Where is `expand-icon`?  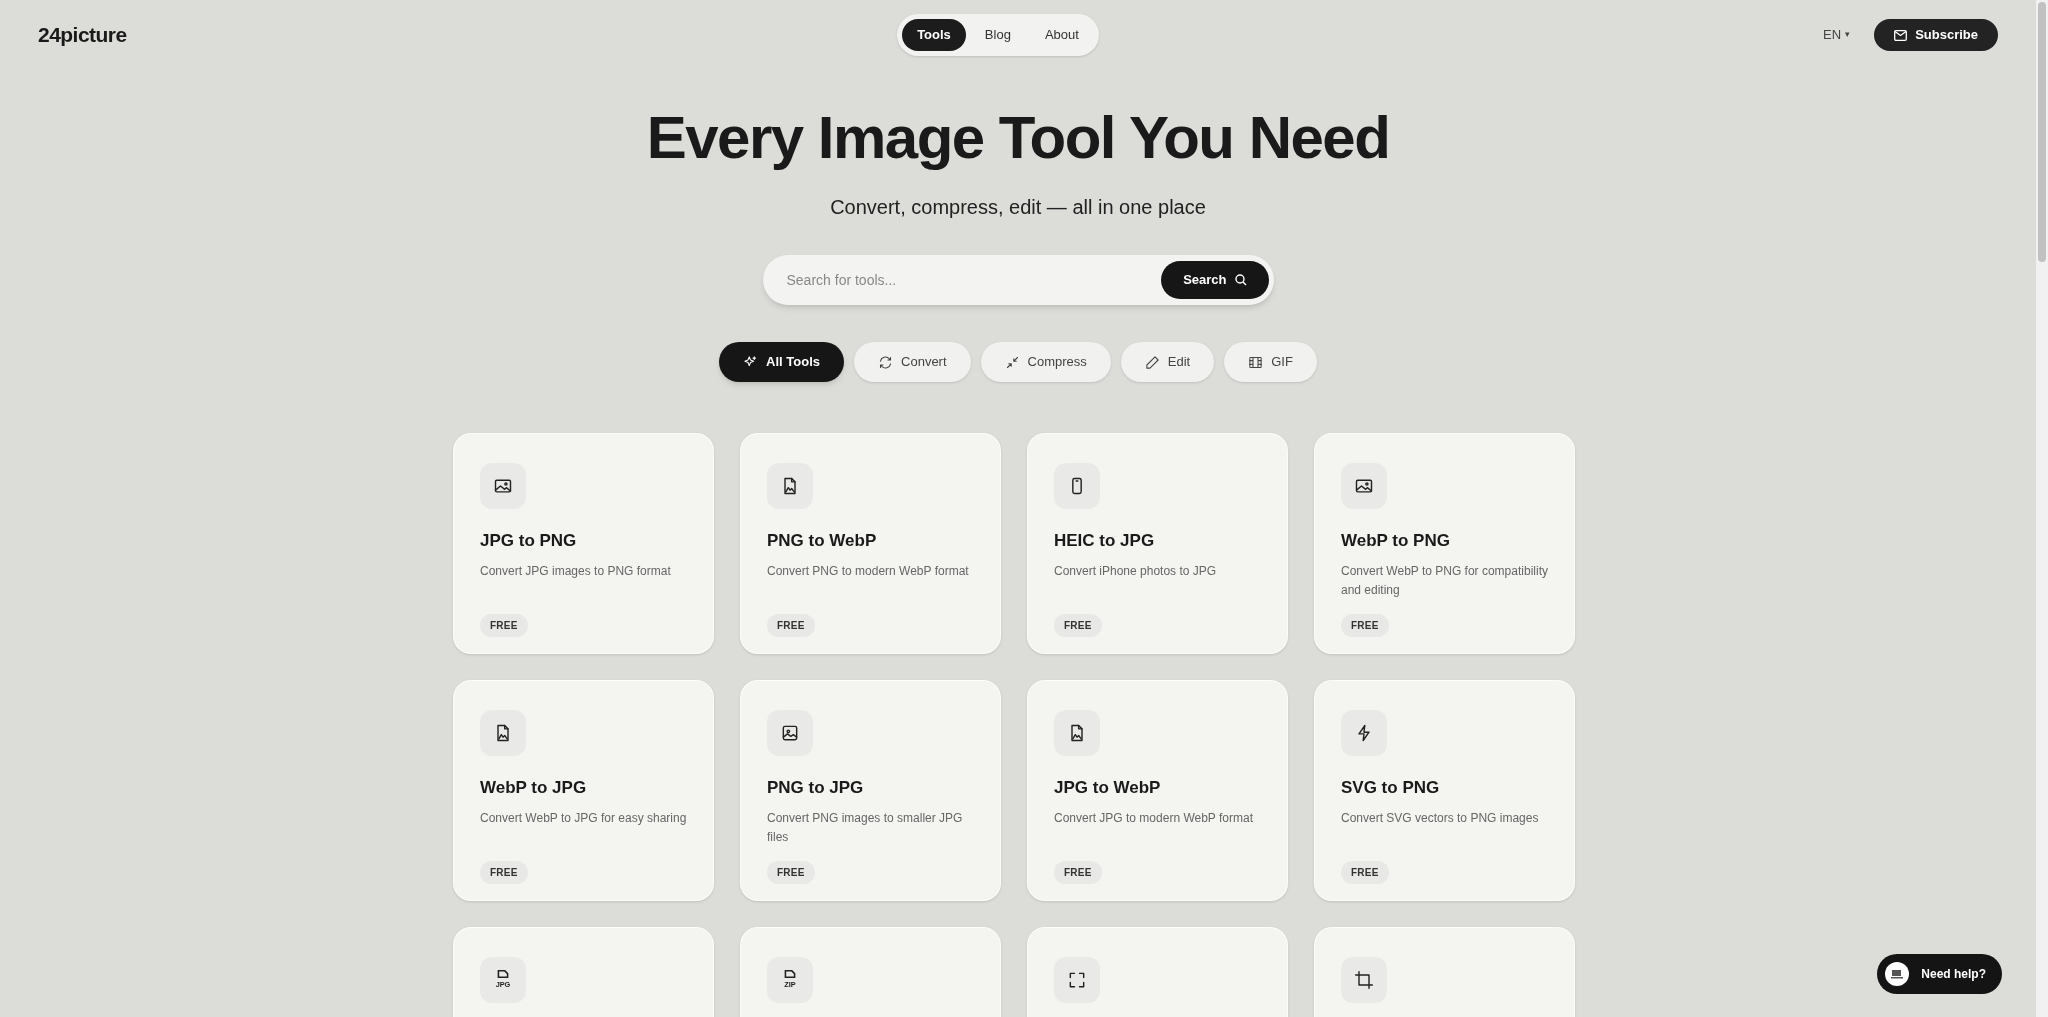
expand-icon is located at coordinates (1077, 980).